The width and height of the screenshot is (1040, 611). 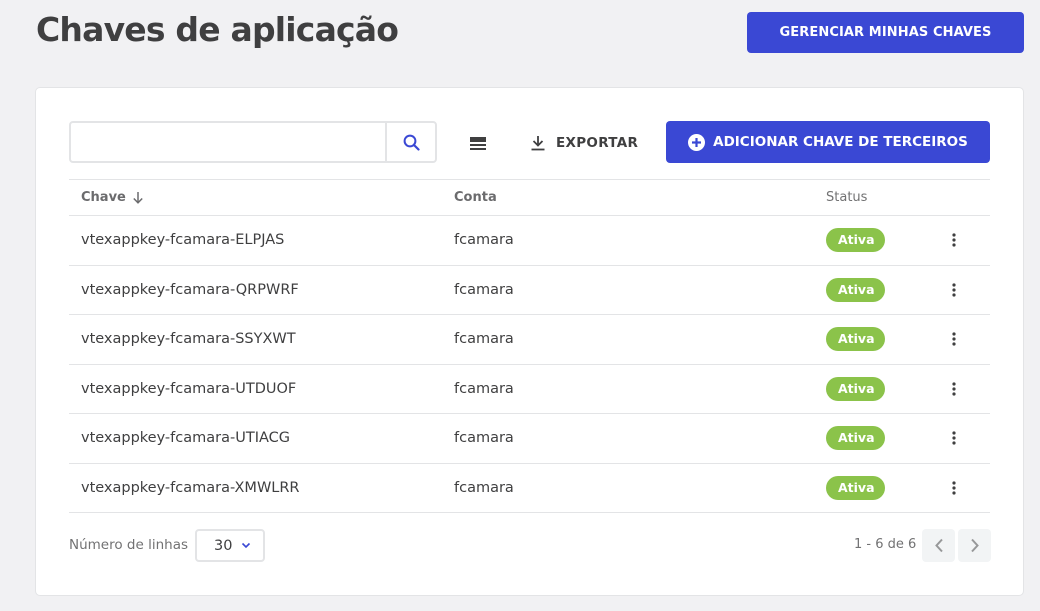 I want to click on key-name: vtexappkey-fcamara-UTDUOF, so click(x=189, y=388).